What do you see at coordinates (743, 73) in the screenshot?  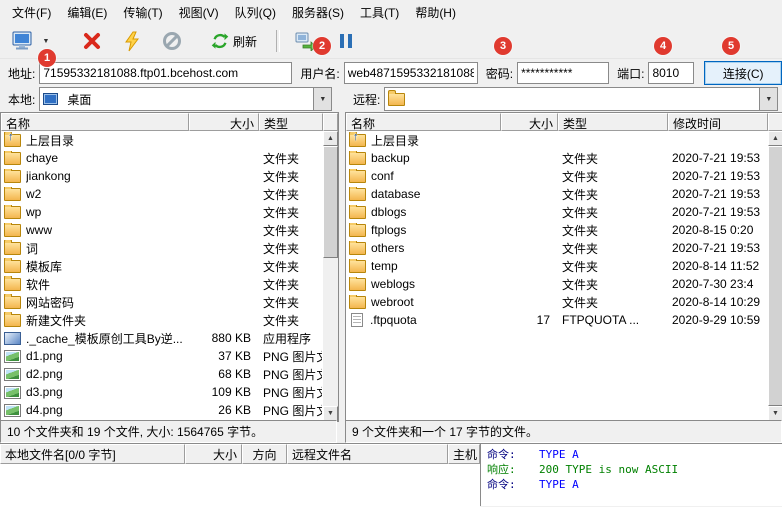 I see `connect-button: 连接(C)` at bounding box center [743, 73].